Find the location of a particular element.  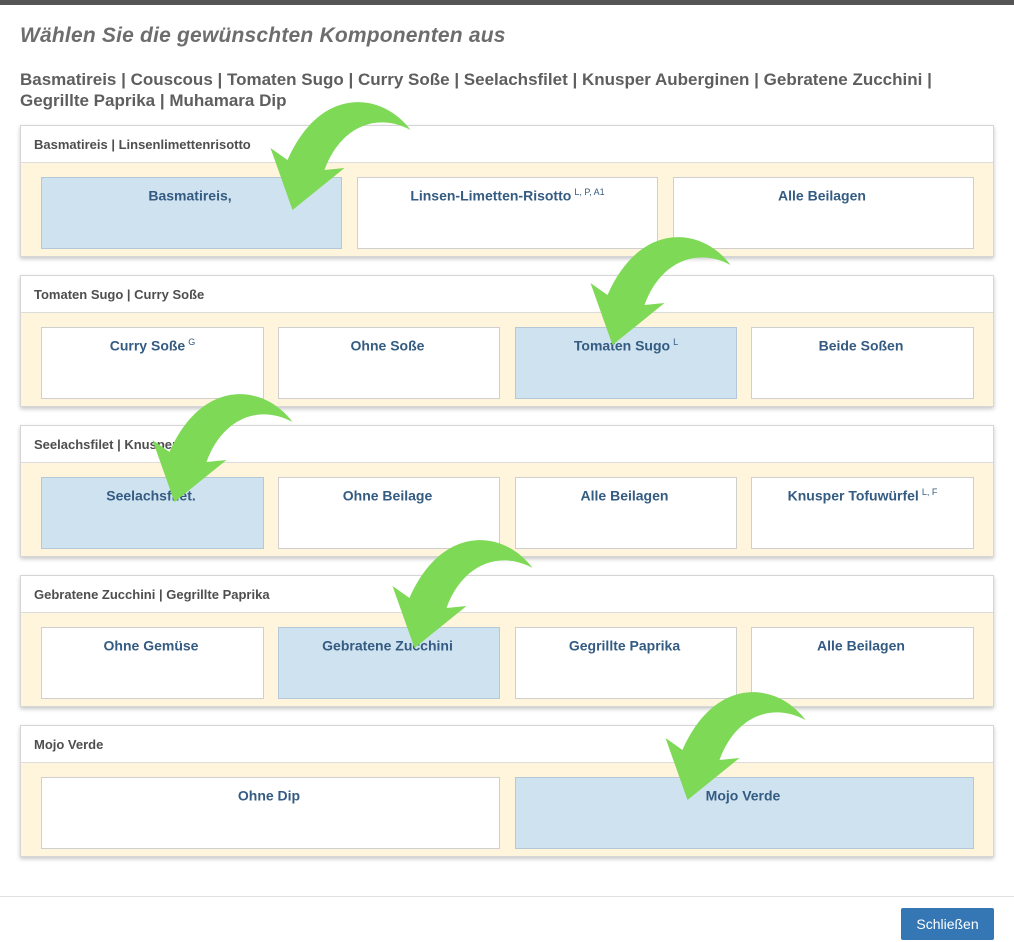

option-linsen-limetten-risotto: Linsen-Limetten-Risotto L, P, A1 is located at coordinates (507, 213).